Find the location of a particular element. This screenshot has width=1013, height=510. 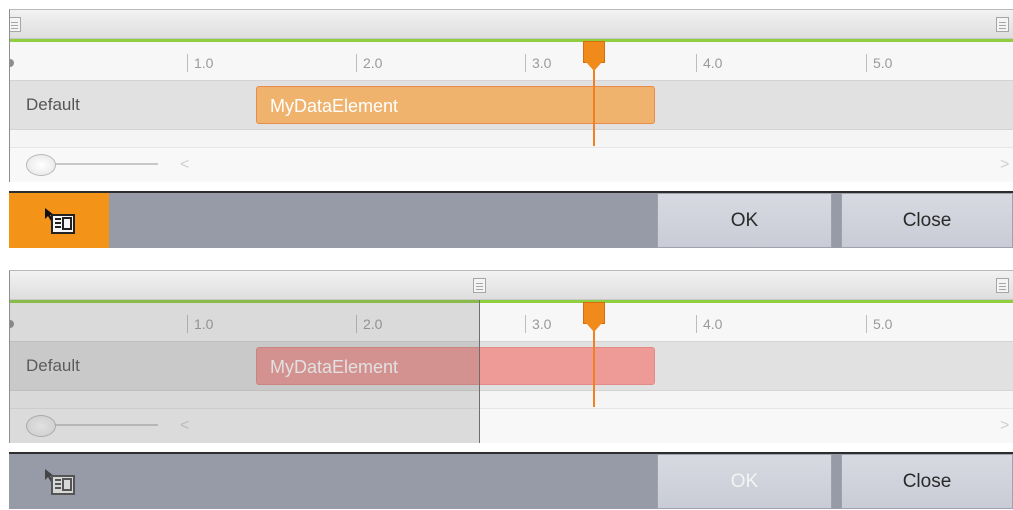

data-element-block: MyDataElement is located at coordinates (455, 105).